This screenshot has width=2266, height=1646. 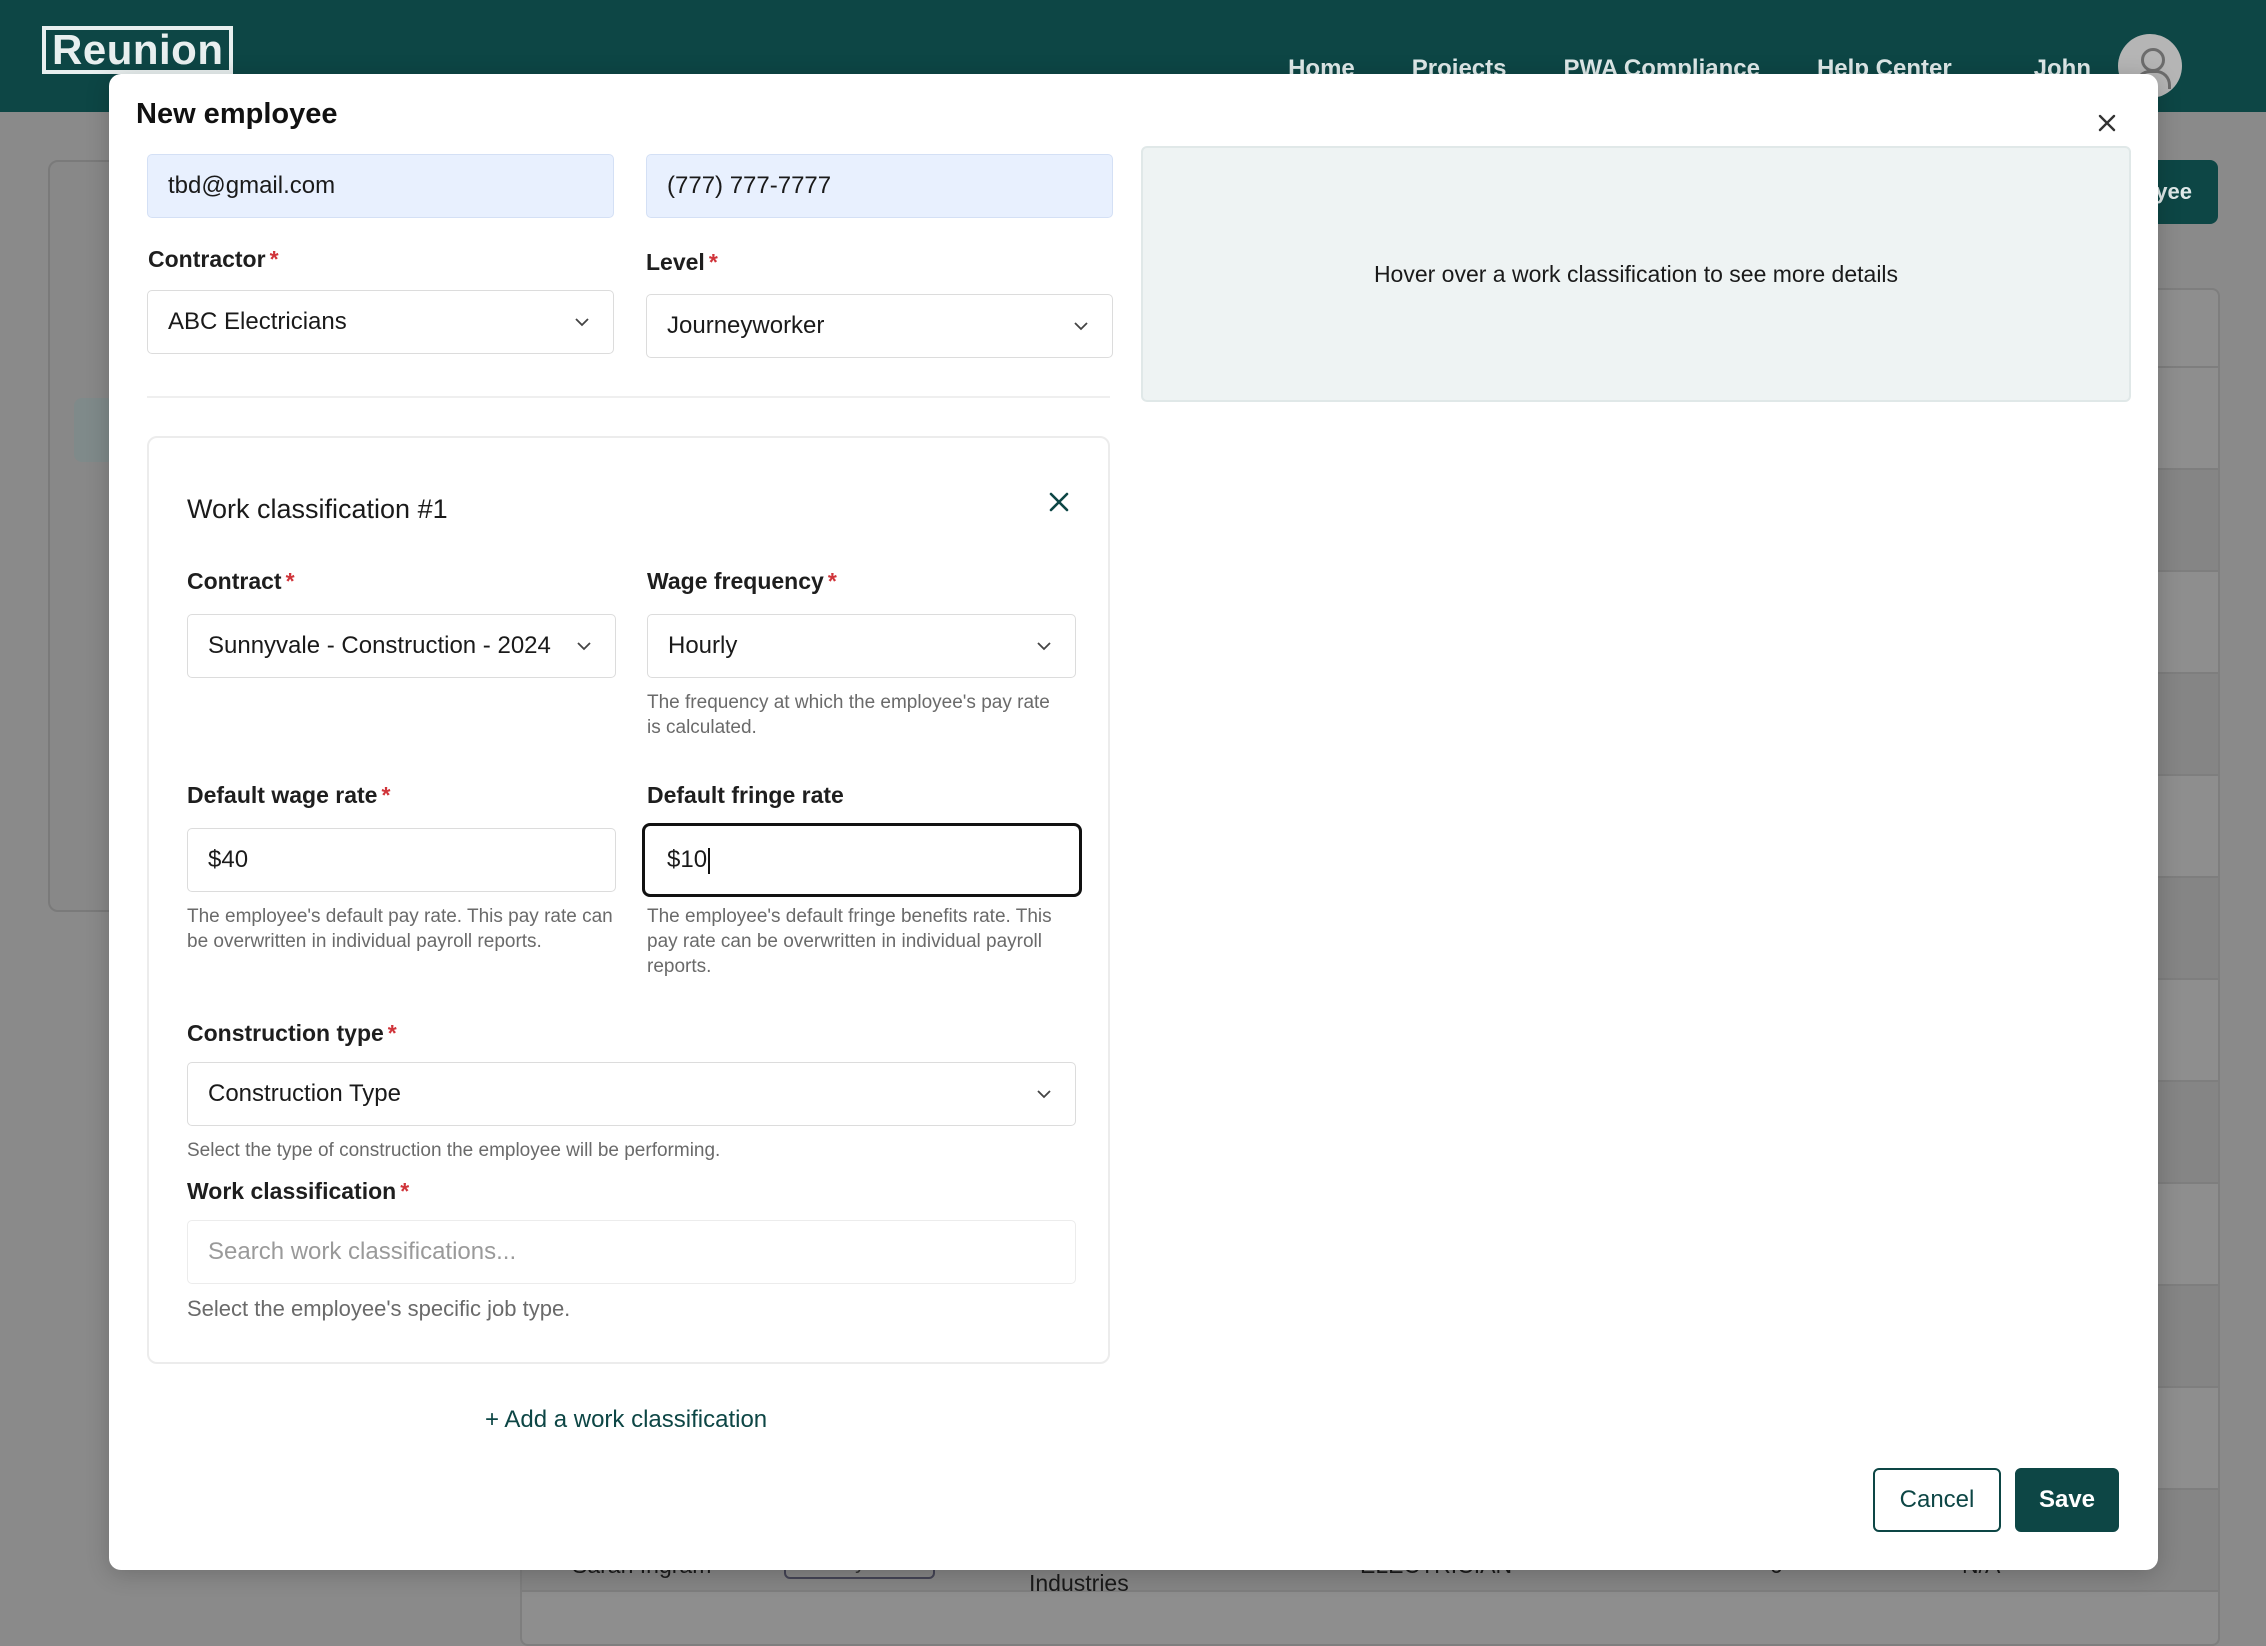 What do you see at coordinates (289, 795) in the screenshot?
I see `default-wage-label: Default wage rate *` at bounding box center [289, 795].